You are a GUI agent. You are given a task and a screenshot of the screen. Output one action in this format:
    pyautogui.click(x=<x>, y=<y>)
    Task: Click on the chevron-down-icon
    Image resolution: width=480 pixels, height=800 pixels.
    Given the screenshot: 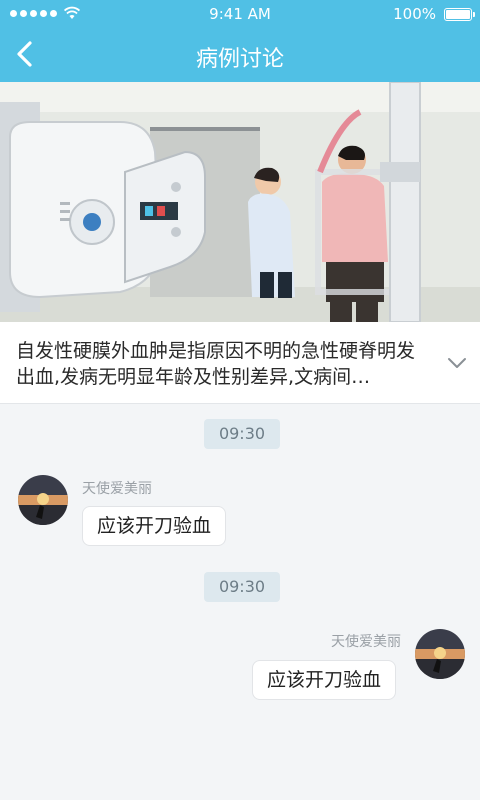 What is the action you would take?
    pyautogui.click(x=457, y=363)
    